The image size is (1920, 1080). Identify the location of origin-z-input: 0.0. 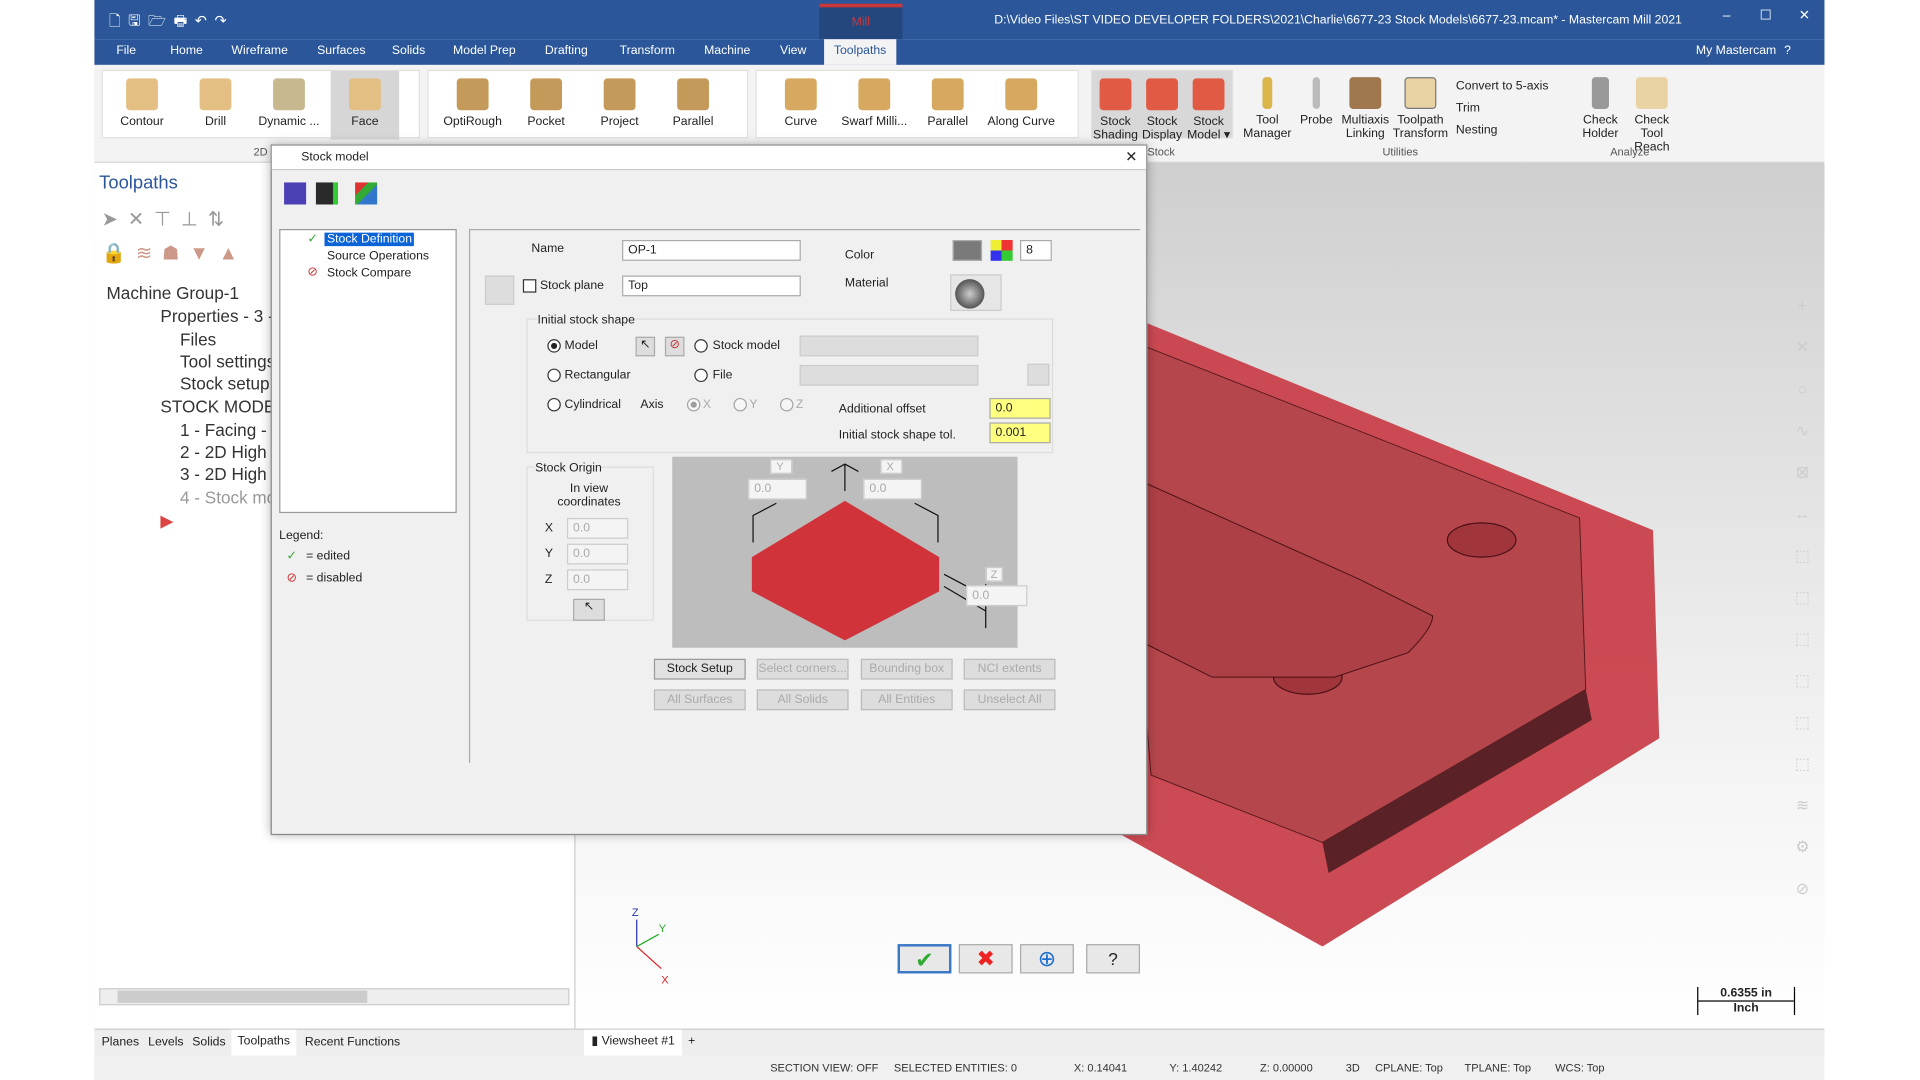
(597, 580).